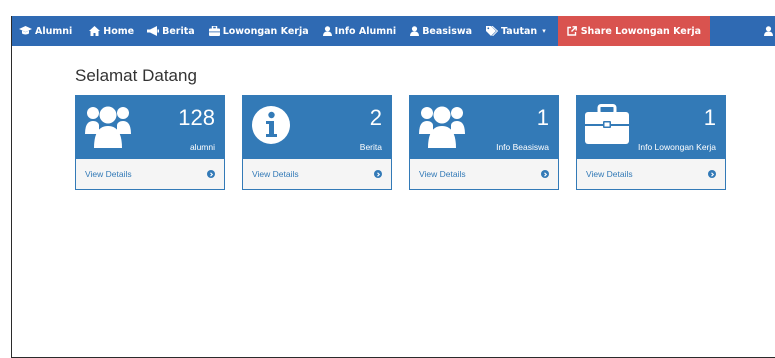 The width and height of the screenshot is (775, 358). I want to click on nav-item-label: Tautan, so click(519, 31).